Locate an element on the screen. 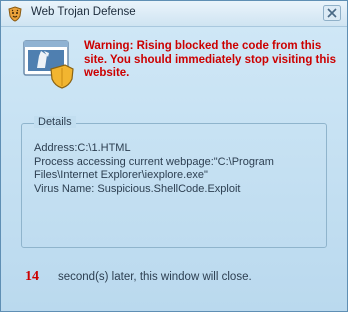  virus-name-line: Virus Name: Suspicious.ShellCode.Exploit is located at coordinates (137, 188).